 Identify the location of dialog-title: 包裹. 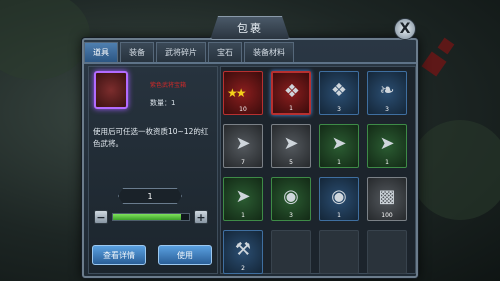
(250, 28).